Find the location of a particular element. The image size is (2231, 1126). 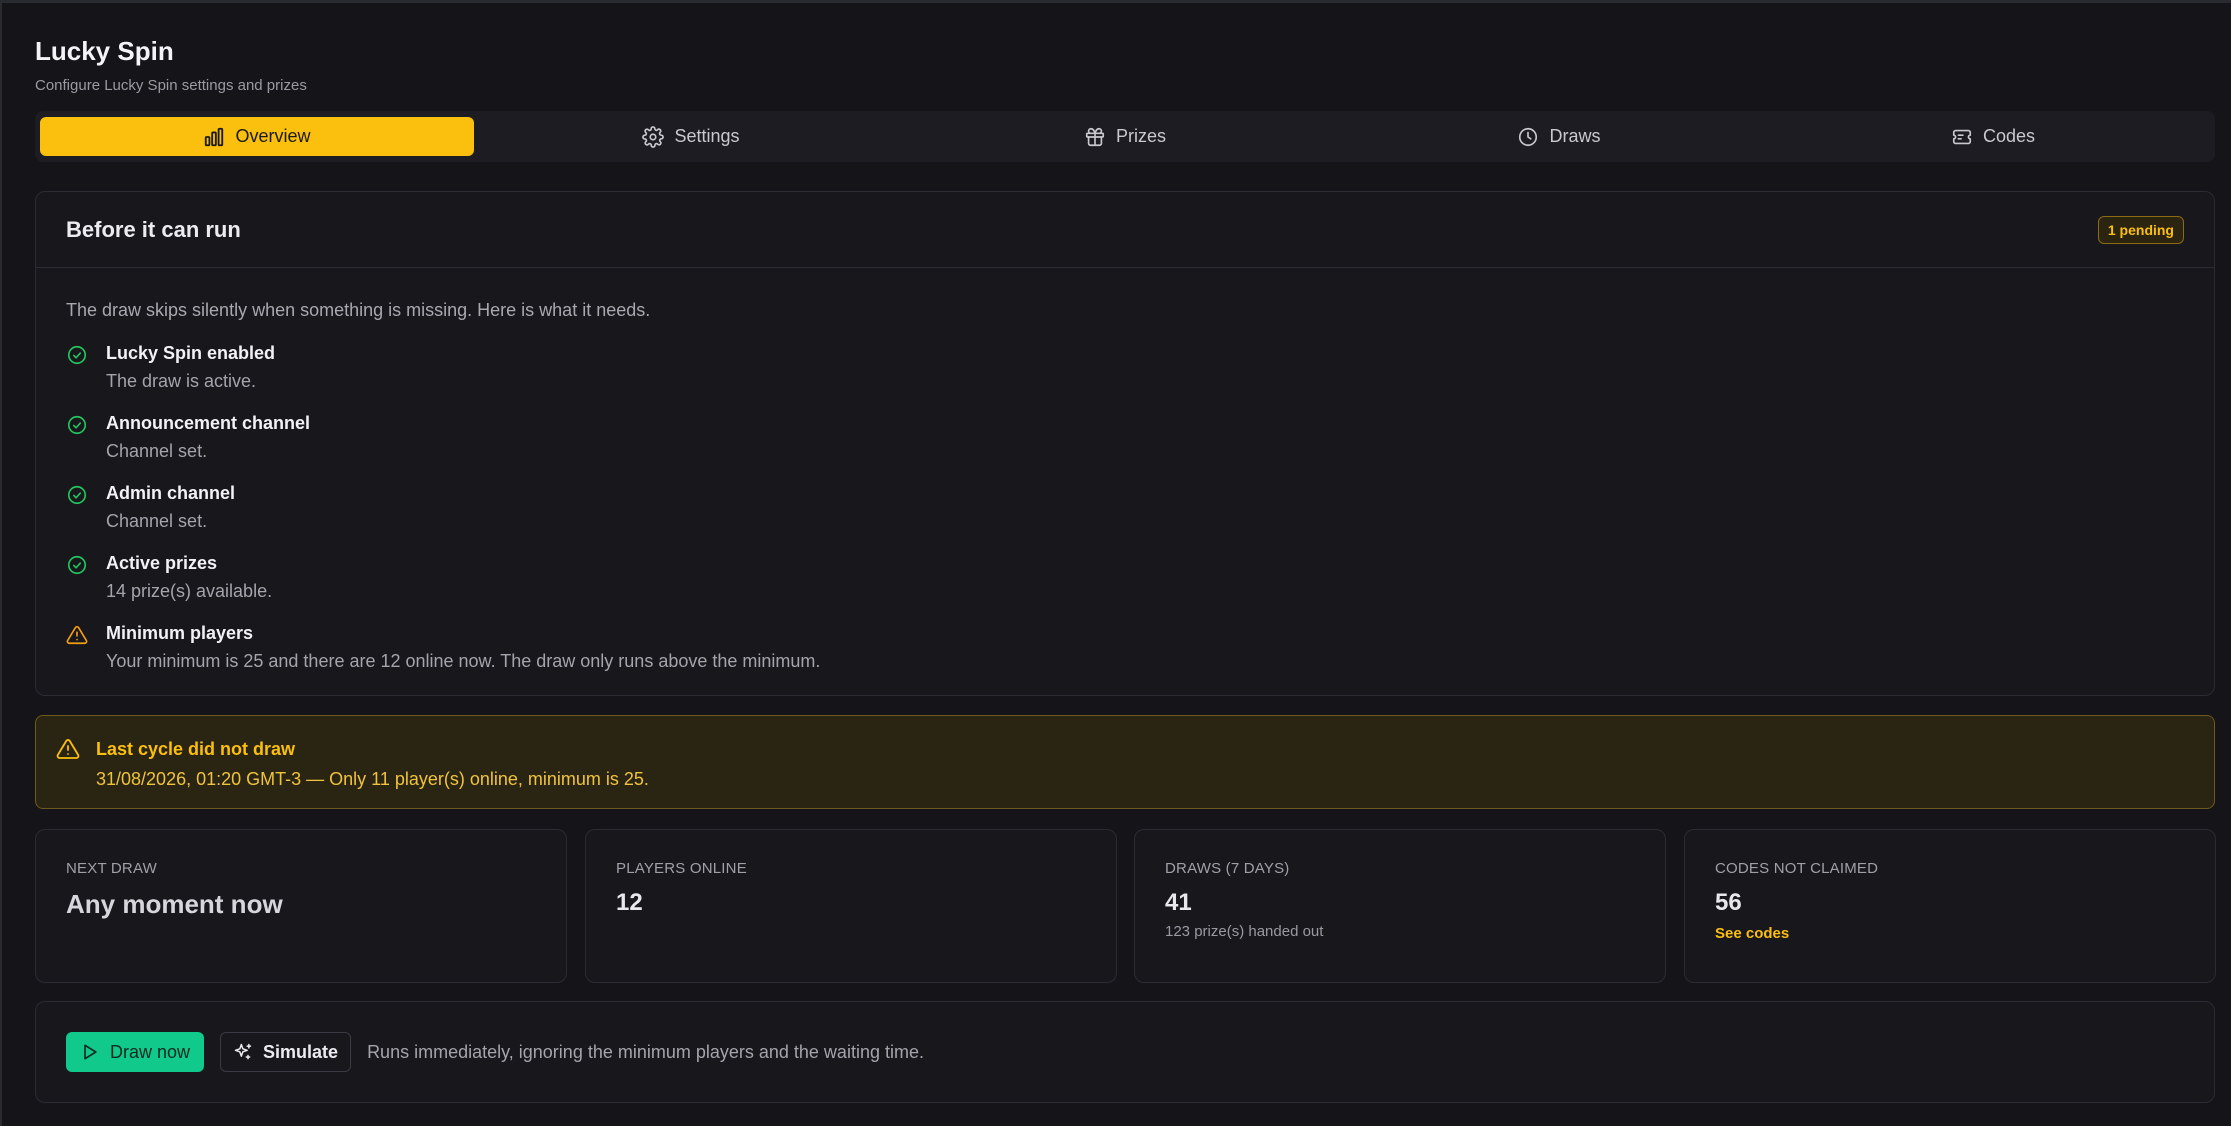

stat-sub: 123 prize(s) handed out is located at coordinates (1244, 931).